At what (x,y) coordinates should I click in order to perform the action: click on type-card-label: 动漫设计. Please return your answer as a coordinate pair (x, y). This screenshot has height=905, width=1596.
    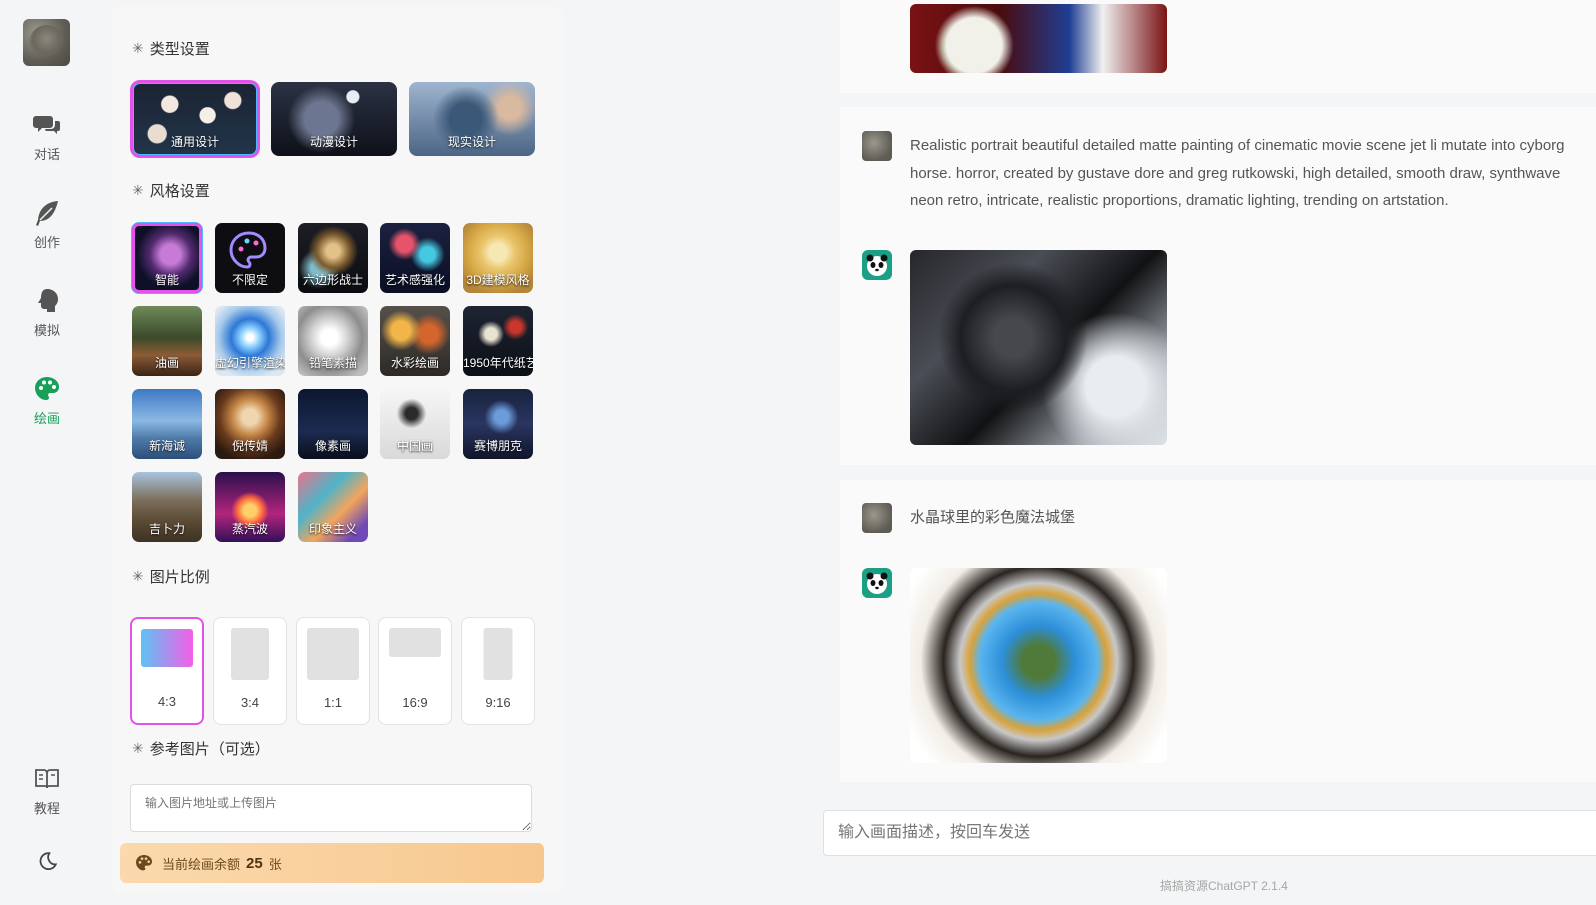
    Looking at the image, I should click on (333, 142).